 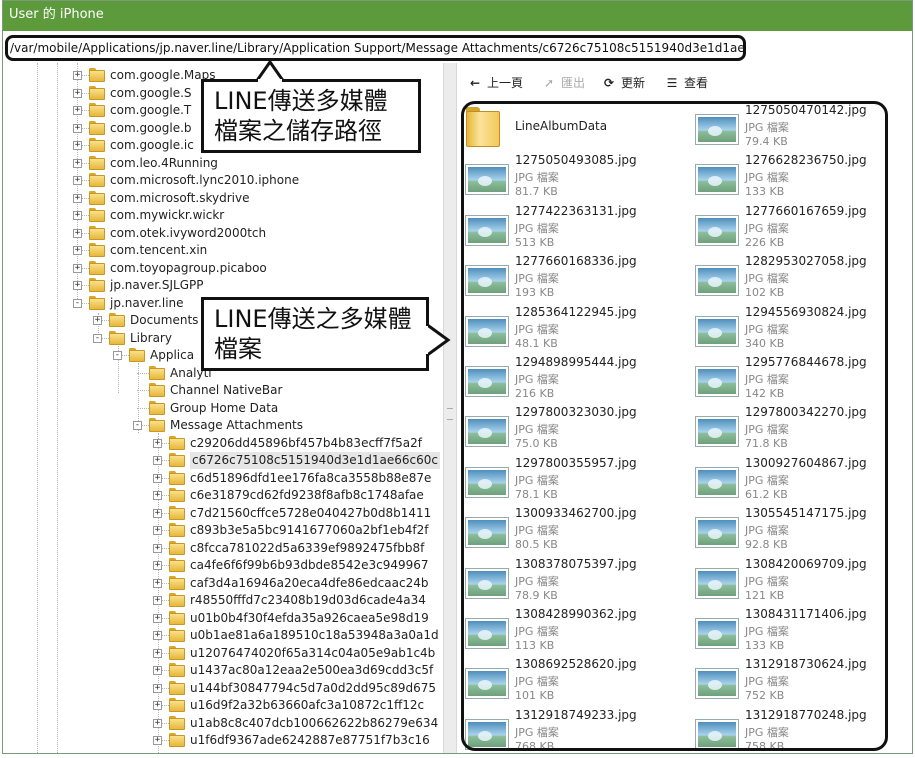 What do you see at coordinates (800, 428) in the screenshot?
I see `file-item: 1297800342270.jpg JPG 檔案 71.8 KB` at bounding box center [800, 428].